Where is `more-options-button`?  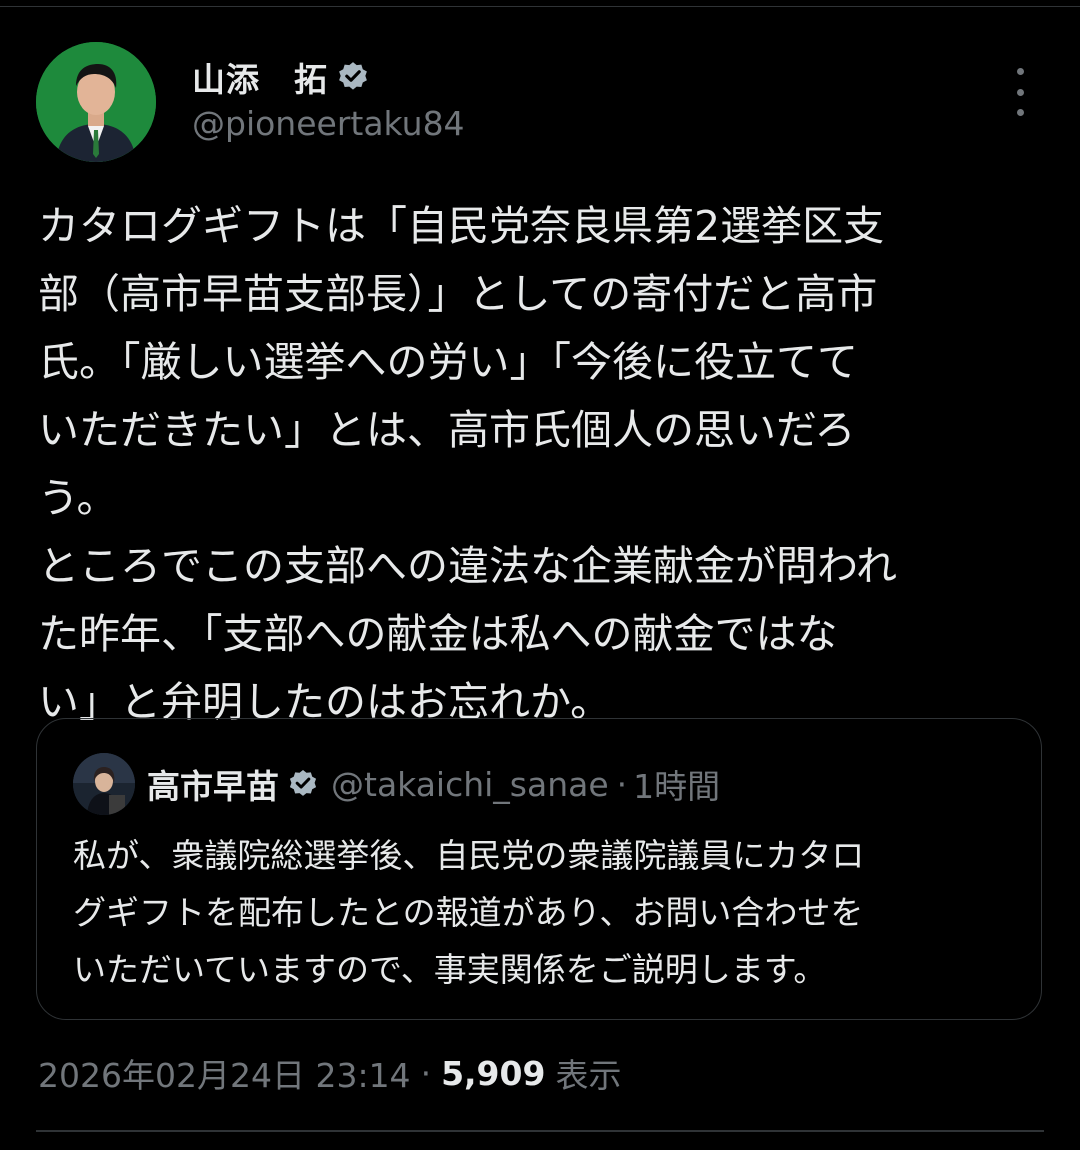 more-options-button is located at coordinates (1020, 92).